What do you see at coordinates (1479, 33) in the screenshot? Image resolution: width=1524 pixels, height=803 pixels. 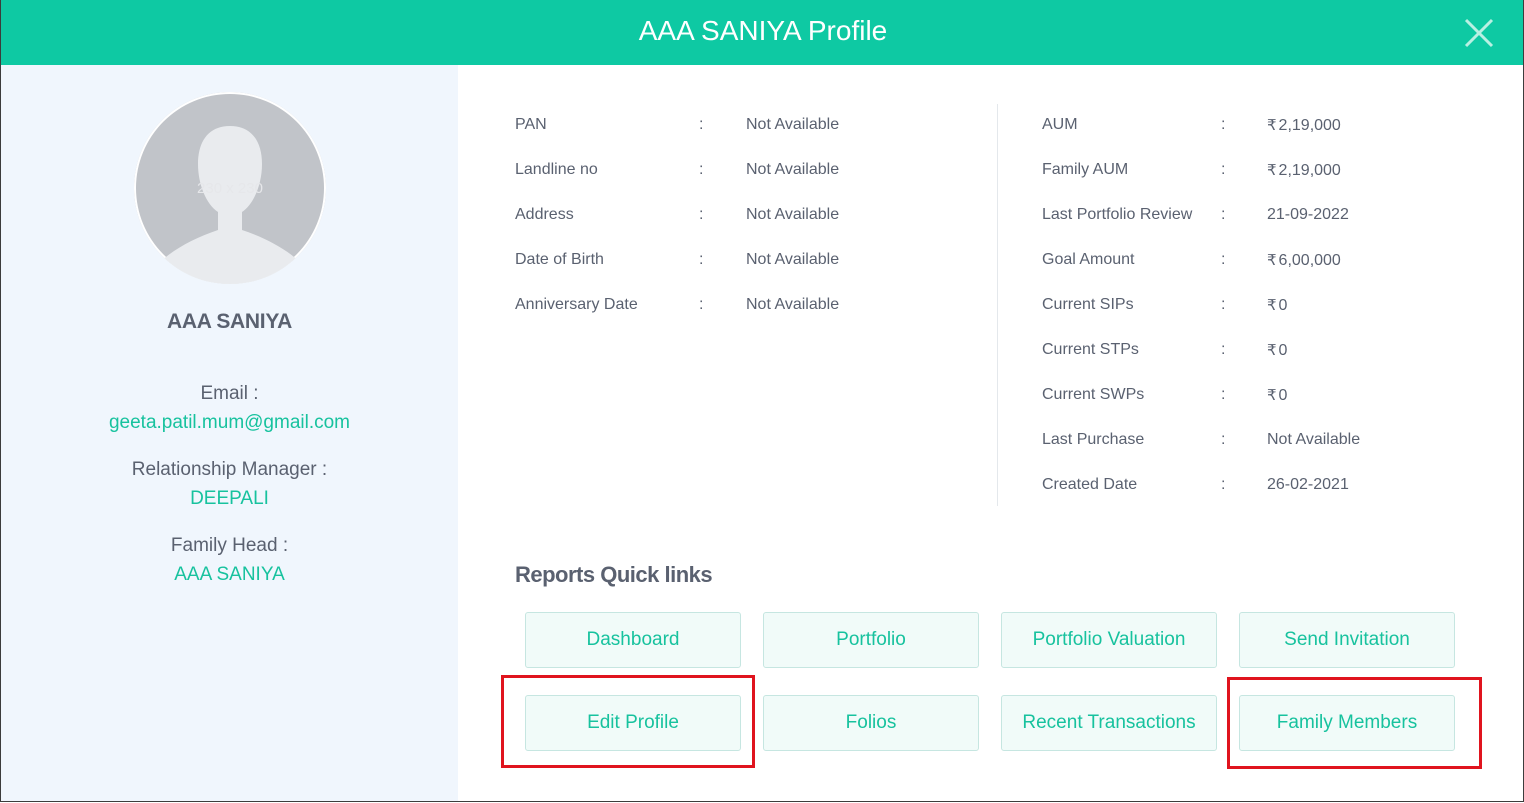 I see `close-icon` at bounding box center [1479, 33].